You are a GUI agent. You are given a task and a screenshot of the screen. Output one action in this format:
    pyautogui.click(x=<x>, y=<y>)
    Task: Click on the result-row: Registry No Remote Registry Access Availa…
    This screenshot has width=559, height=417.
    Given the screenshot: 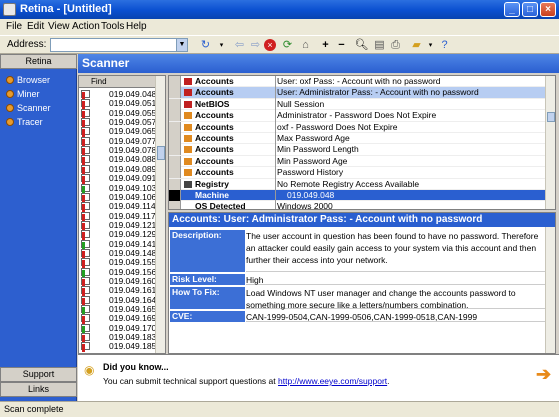 What is the action you would take?
    pyautogui.click(x=357, y=184)
    